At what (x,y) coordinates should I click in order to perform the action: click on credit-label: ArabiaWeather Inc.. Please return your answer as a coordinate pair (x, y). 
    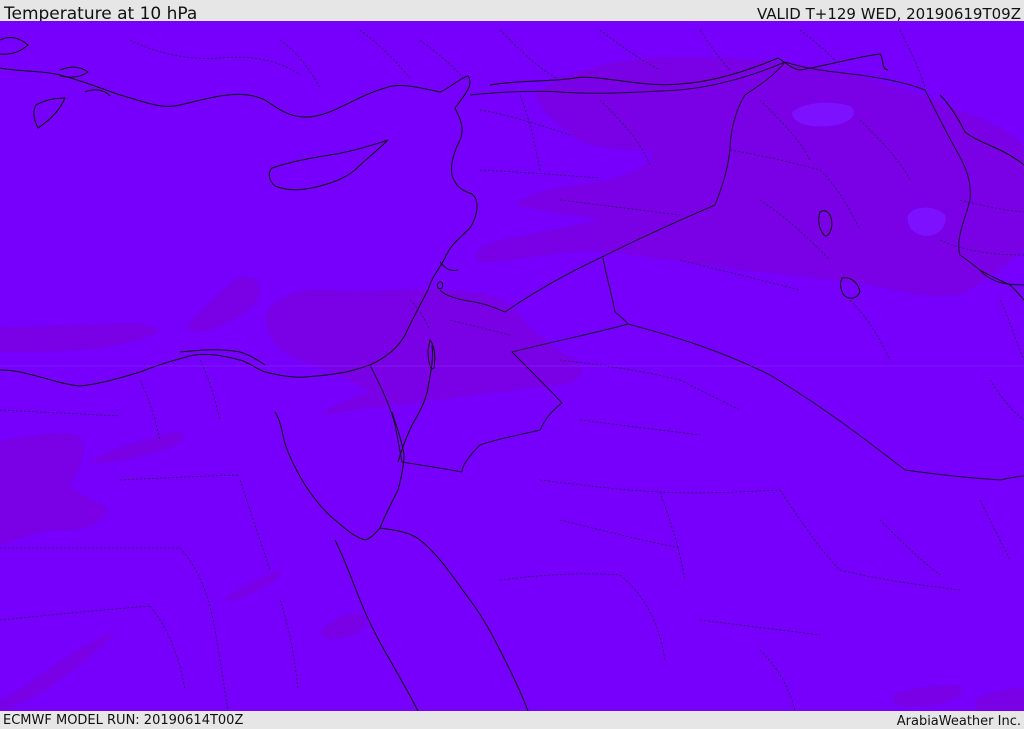
    Looking at the image, I should click on (958, 721).